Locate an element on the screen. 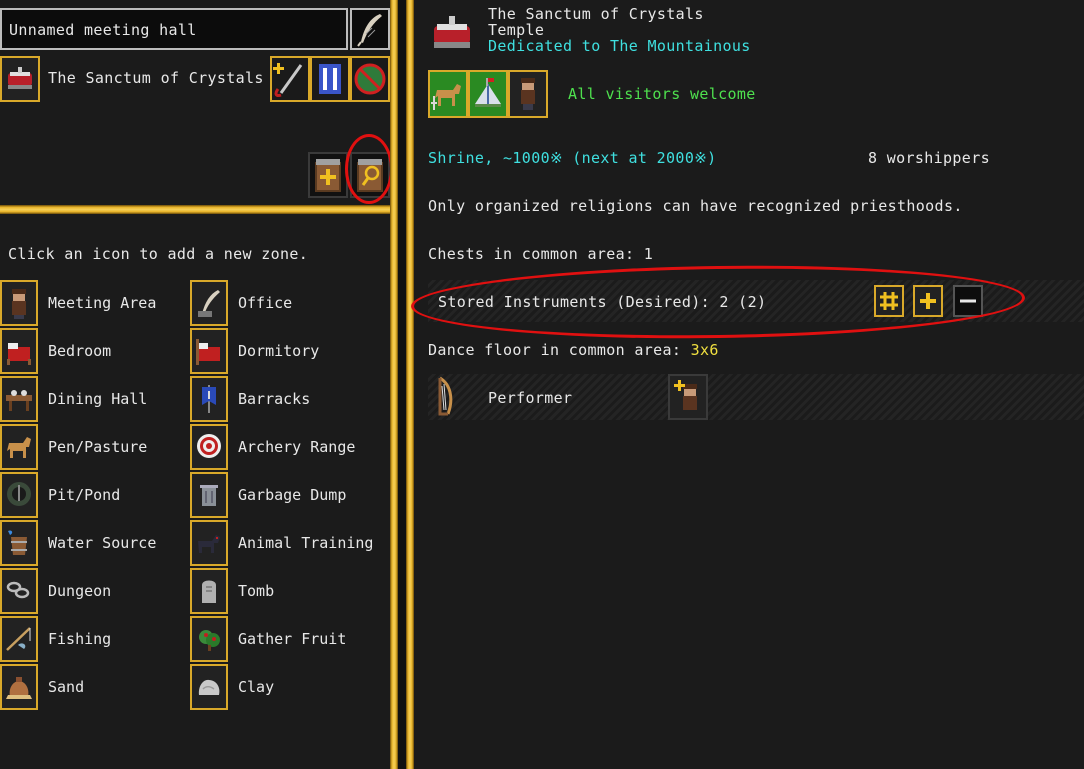 The image size is (1084, 769). zone-type-label: Fishing is located at coordinates (80, 639).